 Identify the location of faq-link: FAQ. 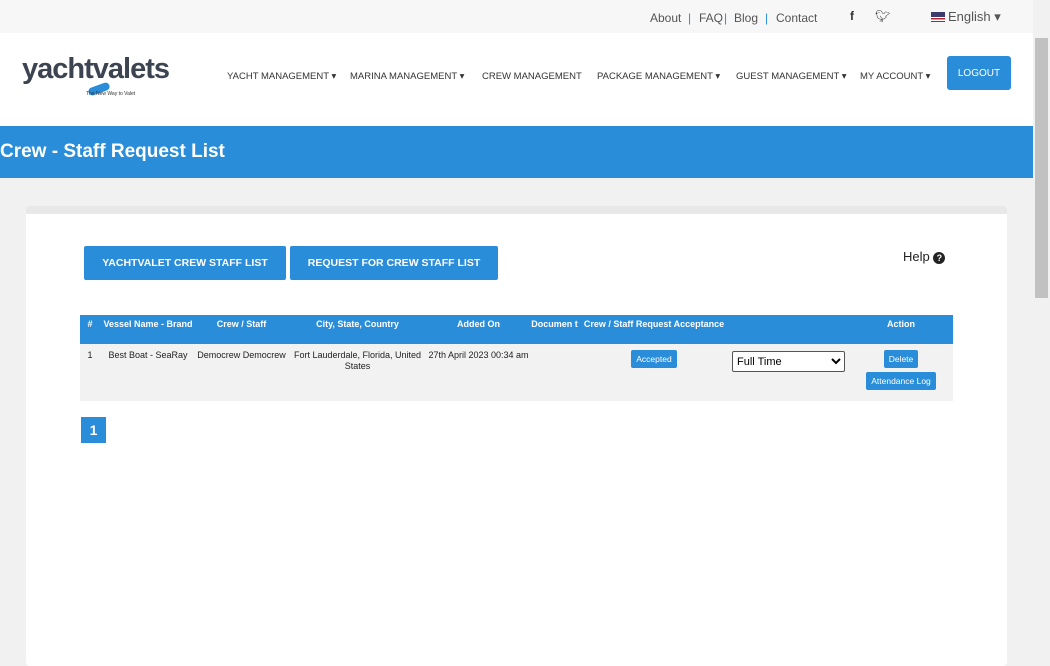
(711, 18).